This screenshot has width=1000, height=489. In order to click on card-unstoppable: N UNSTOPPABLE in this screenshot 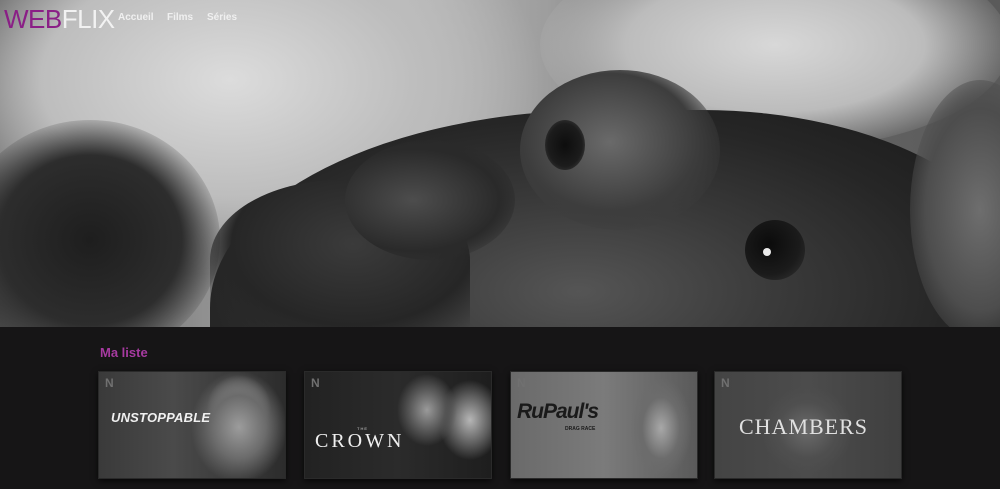, I will do `click(192, 425)`.